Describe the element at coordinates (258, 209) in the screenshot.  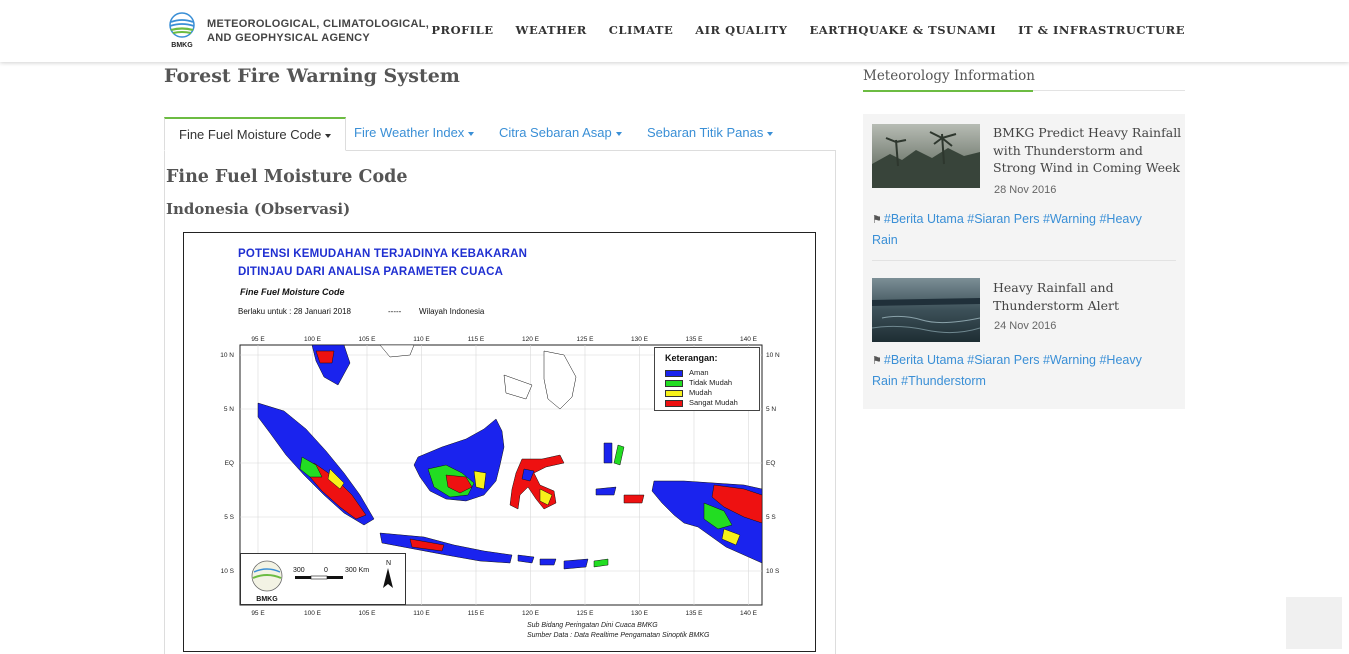
I see `section-subtitle: Indonesia (Observasi)` at that location.